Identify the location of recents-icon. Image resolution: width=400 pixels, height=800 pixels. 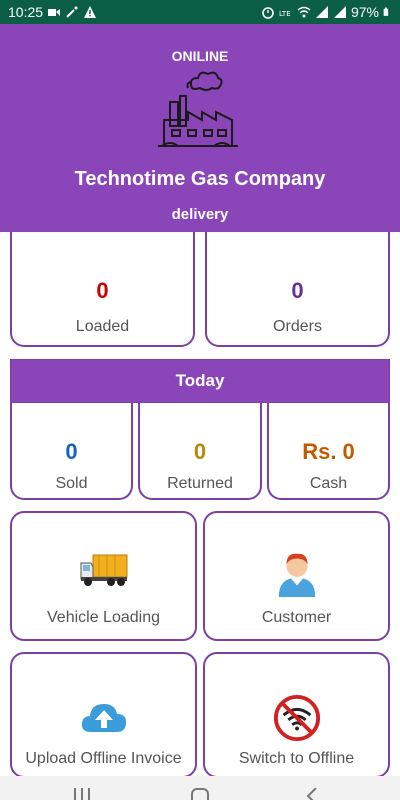
(82, 794).